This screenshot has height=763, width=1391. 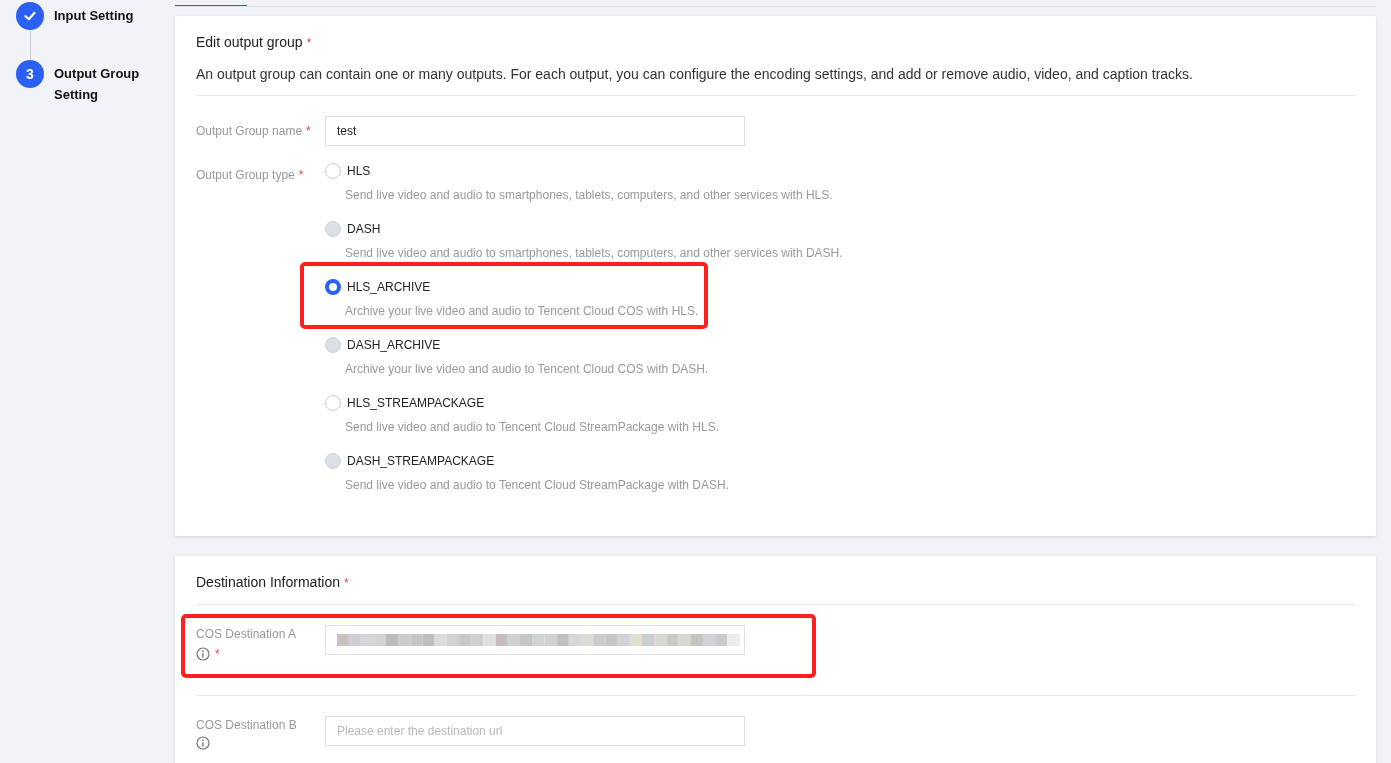 What do you see at coordinates (522, 311) in the screenshot?
I see `option-description: Archive your live video and audio to Tencent Cloud COS with HLS.` at bounding box center [522, 311].